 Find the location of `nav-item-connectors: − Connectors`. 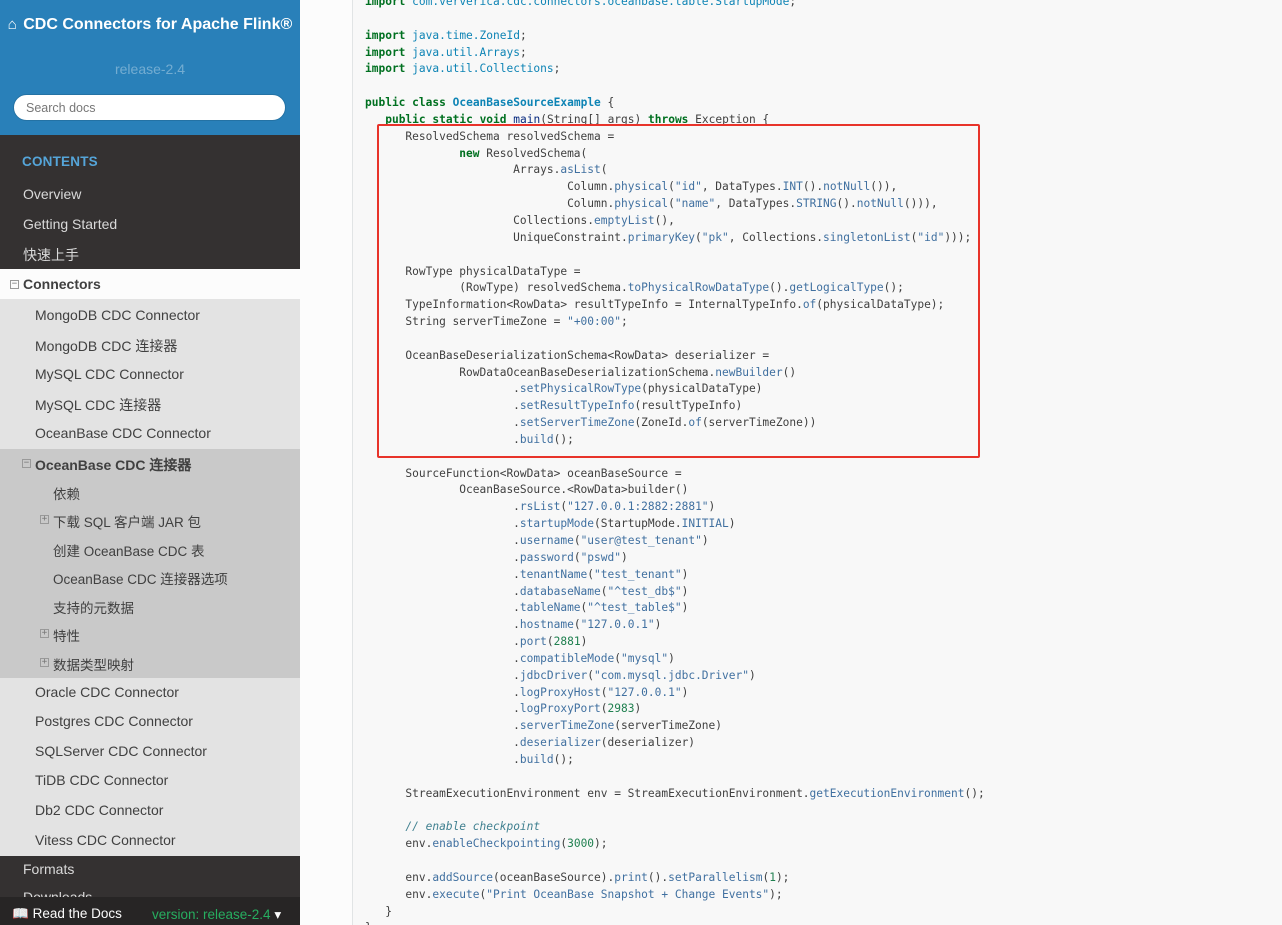

nav-item-connectors: − Connectors is located at coordinates (150, 284).